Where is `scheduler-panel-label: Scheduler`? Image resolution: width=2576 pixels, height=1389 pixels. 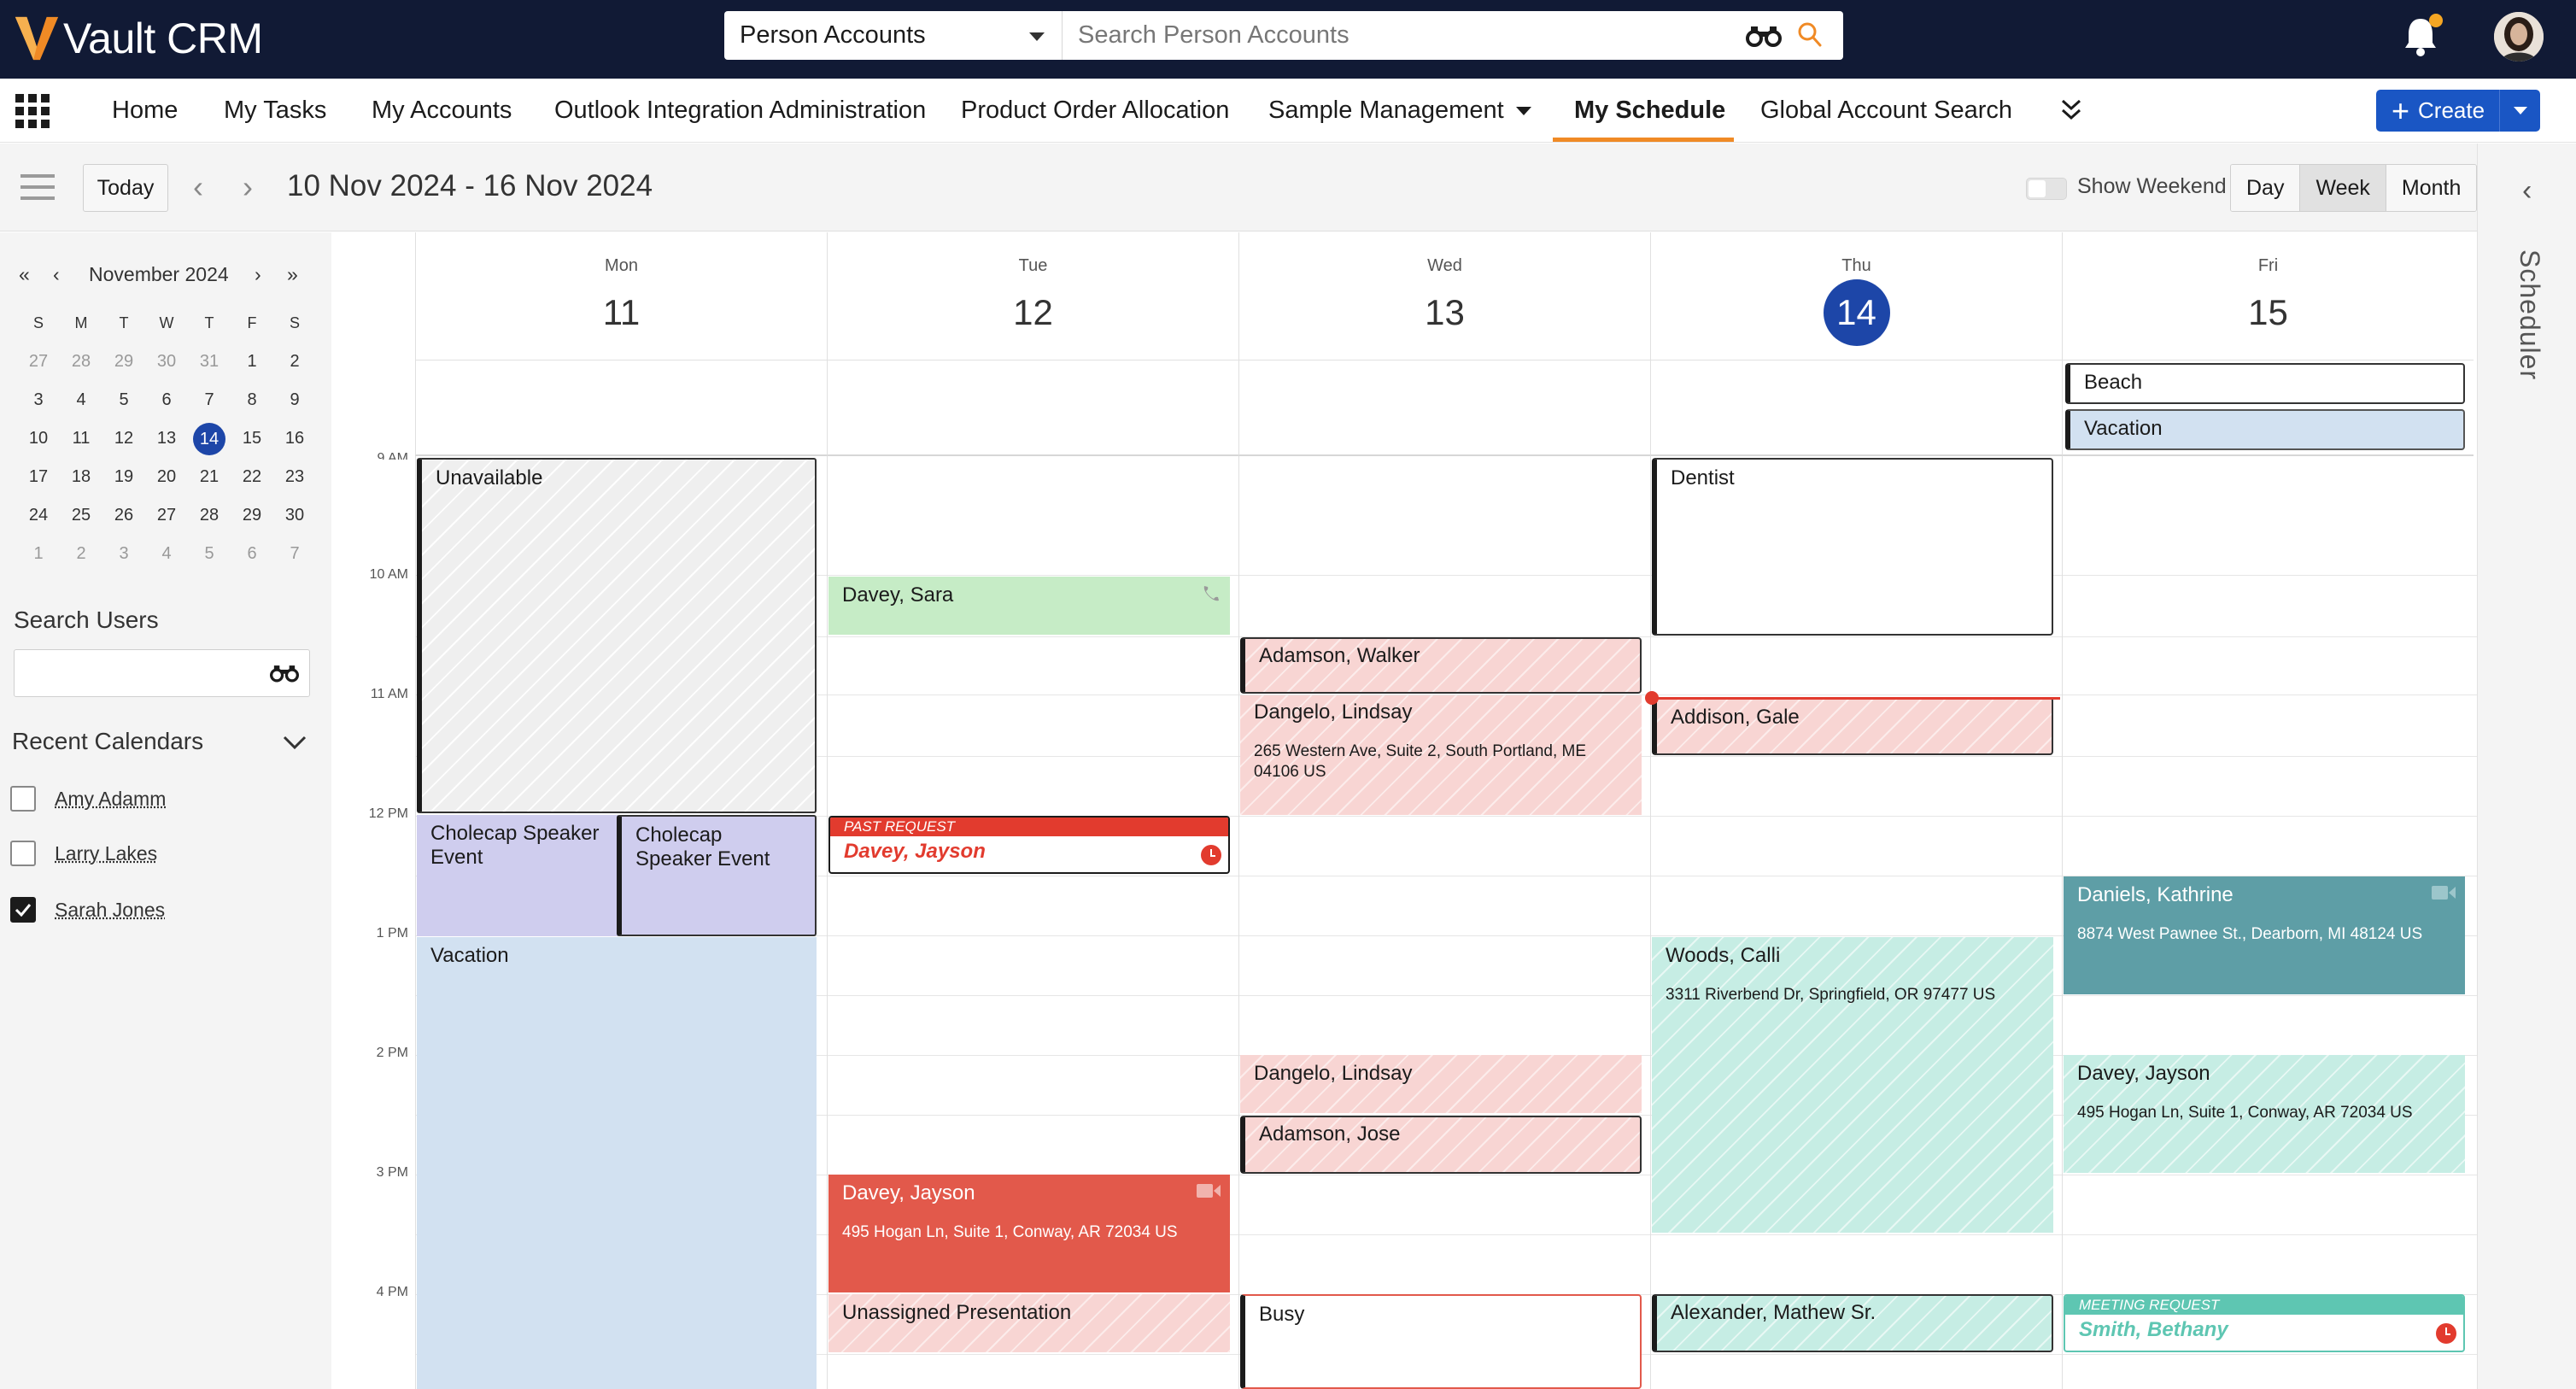
scheduler-panel-label: Scheduler is located at coordinates (2529, 314).